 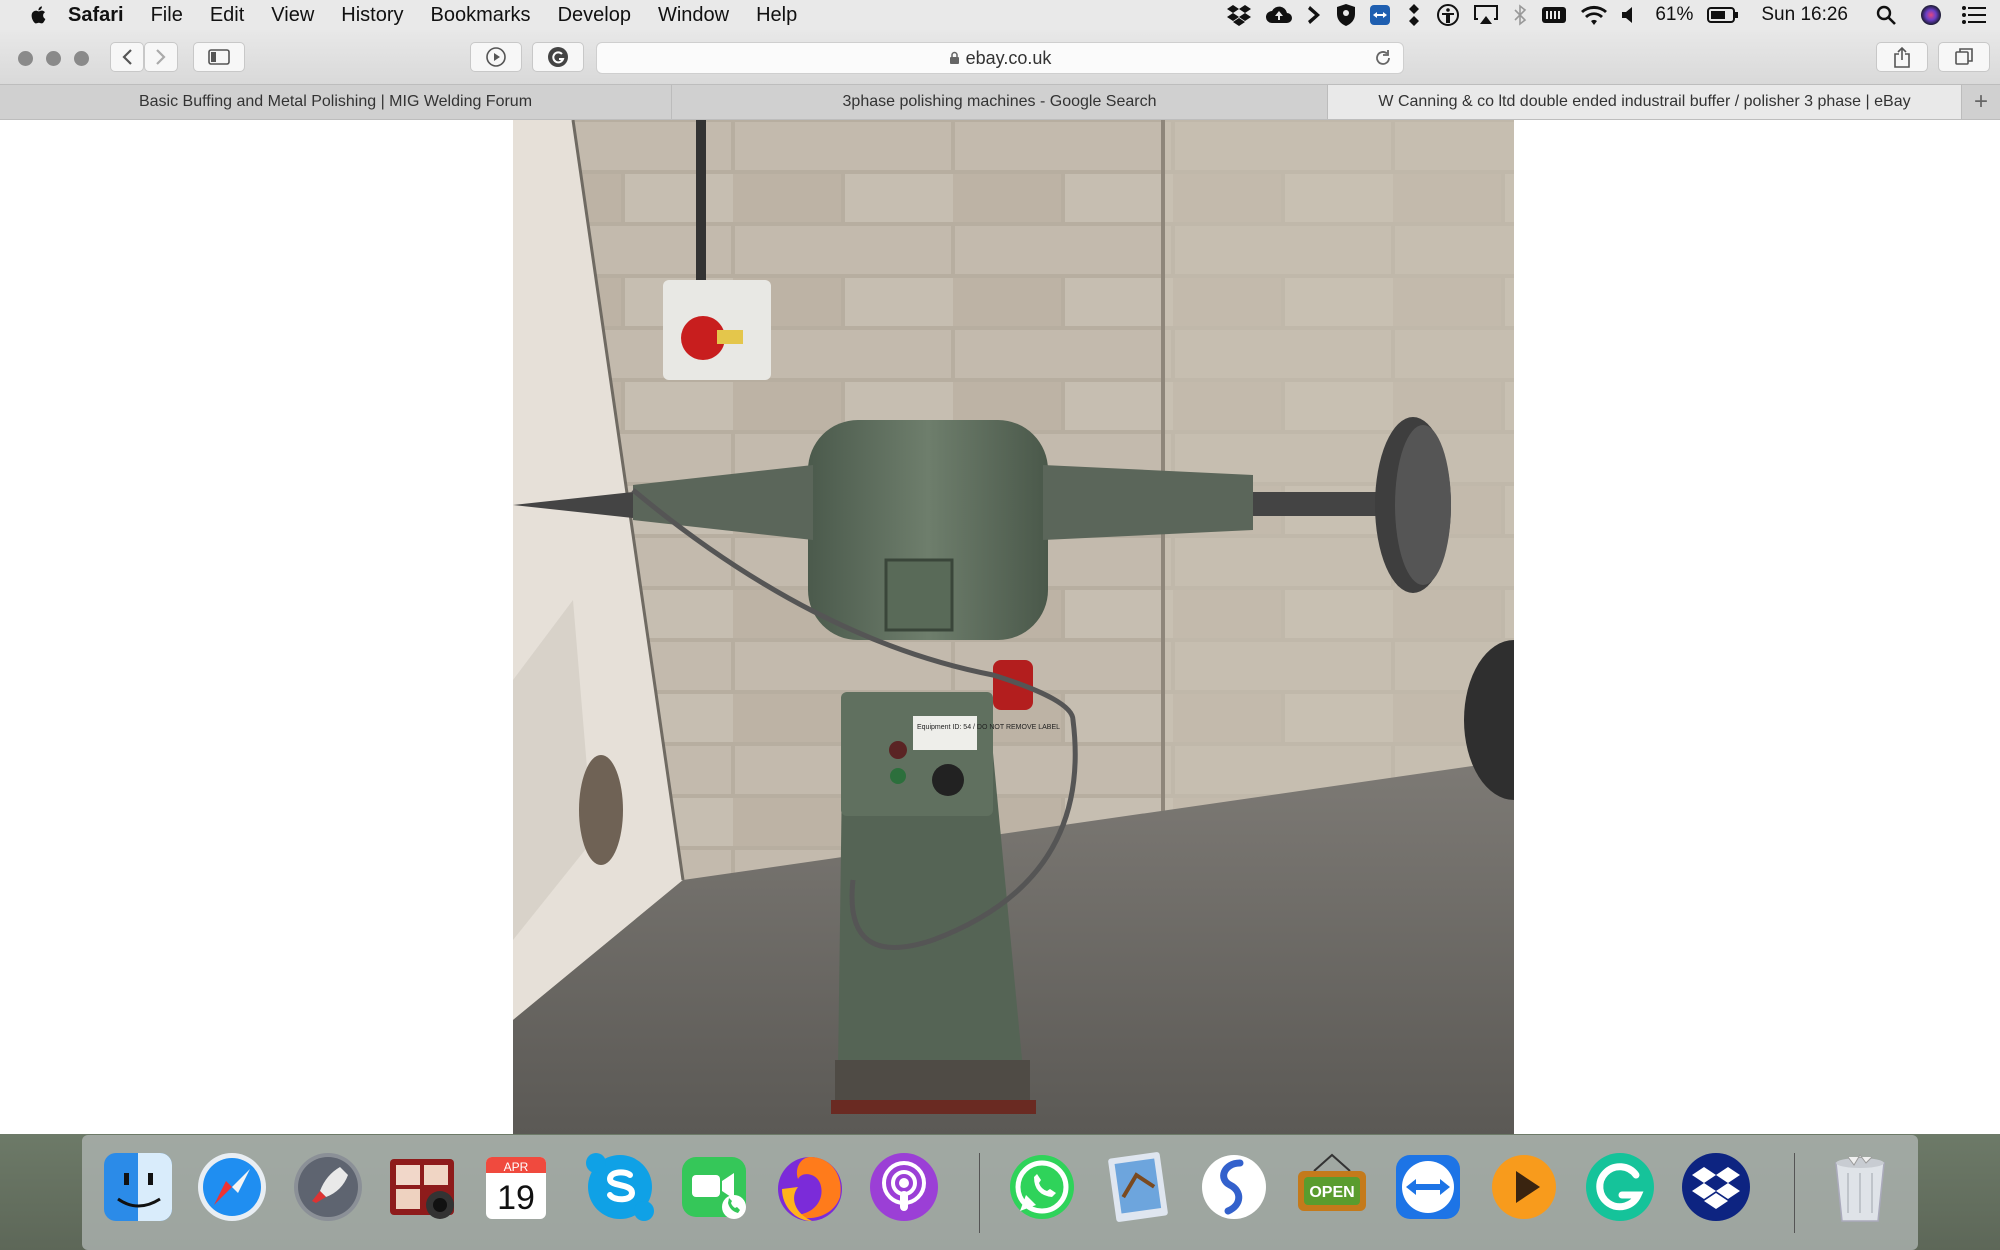 I want to click on plus-icon: +, so click(x=1980, y=101).